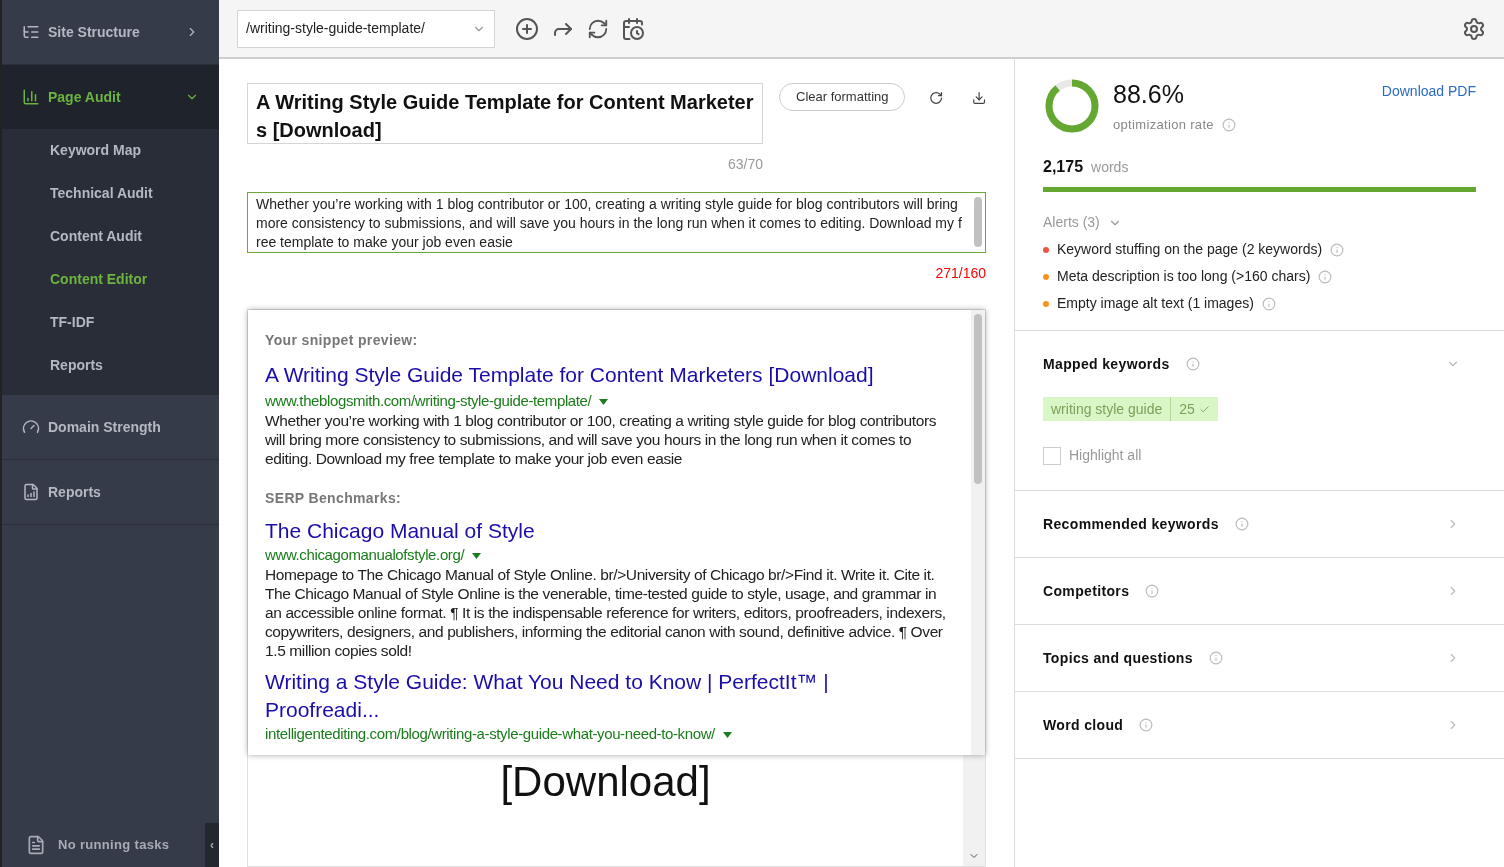 Image resolution: width=1504 pixels, height=867 pixels. Describe the element at coordinates (110, 365) in the screenshot. I see `sidebar-subitem: Reports` at that location.